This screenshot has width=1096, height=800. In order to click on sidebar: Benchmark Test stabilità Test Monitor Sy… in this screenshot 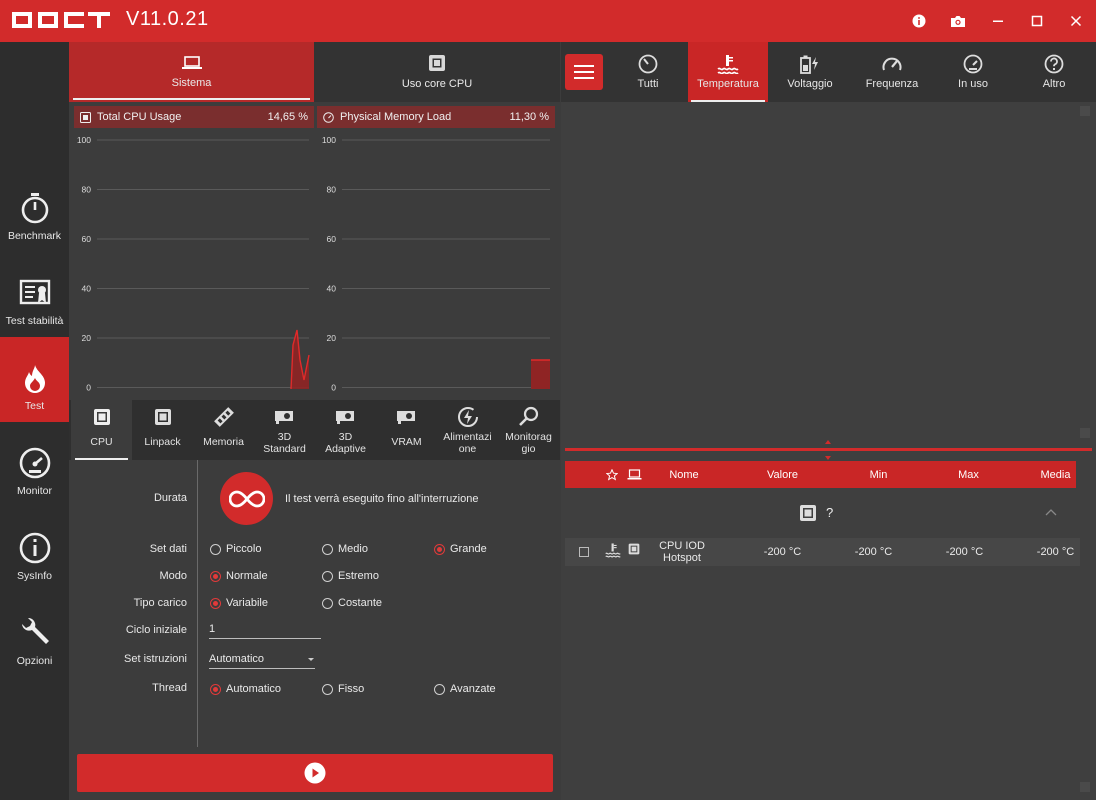, I will do `click(34, 421)`.